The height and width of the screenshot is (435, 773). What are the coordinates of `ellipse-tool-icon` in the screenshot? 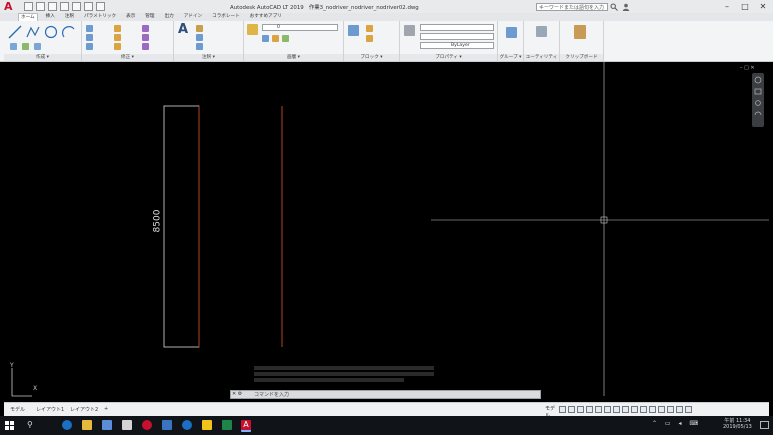 It's located at (37, 46).